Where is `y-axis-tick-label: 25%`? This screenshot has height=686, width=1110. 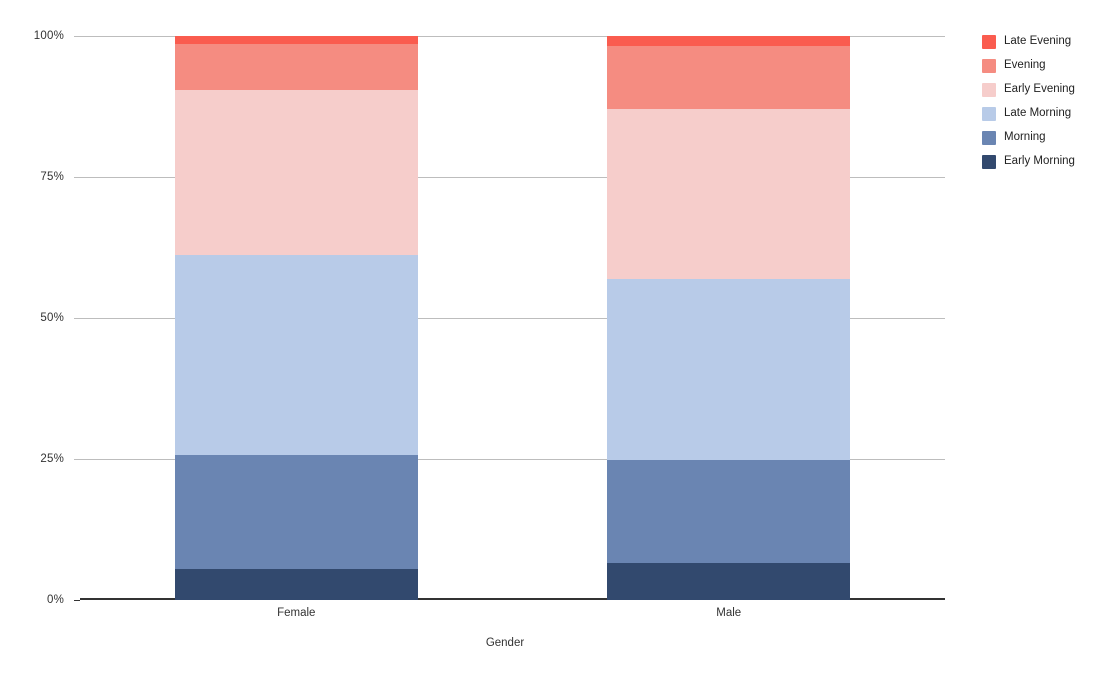
y-axis-tick-label: 25% is located at coordinates (52, 459).